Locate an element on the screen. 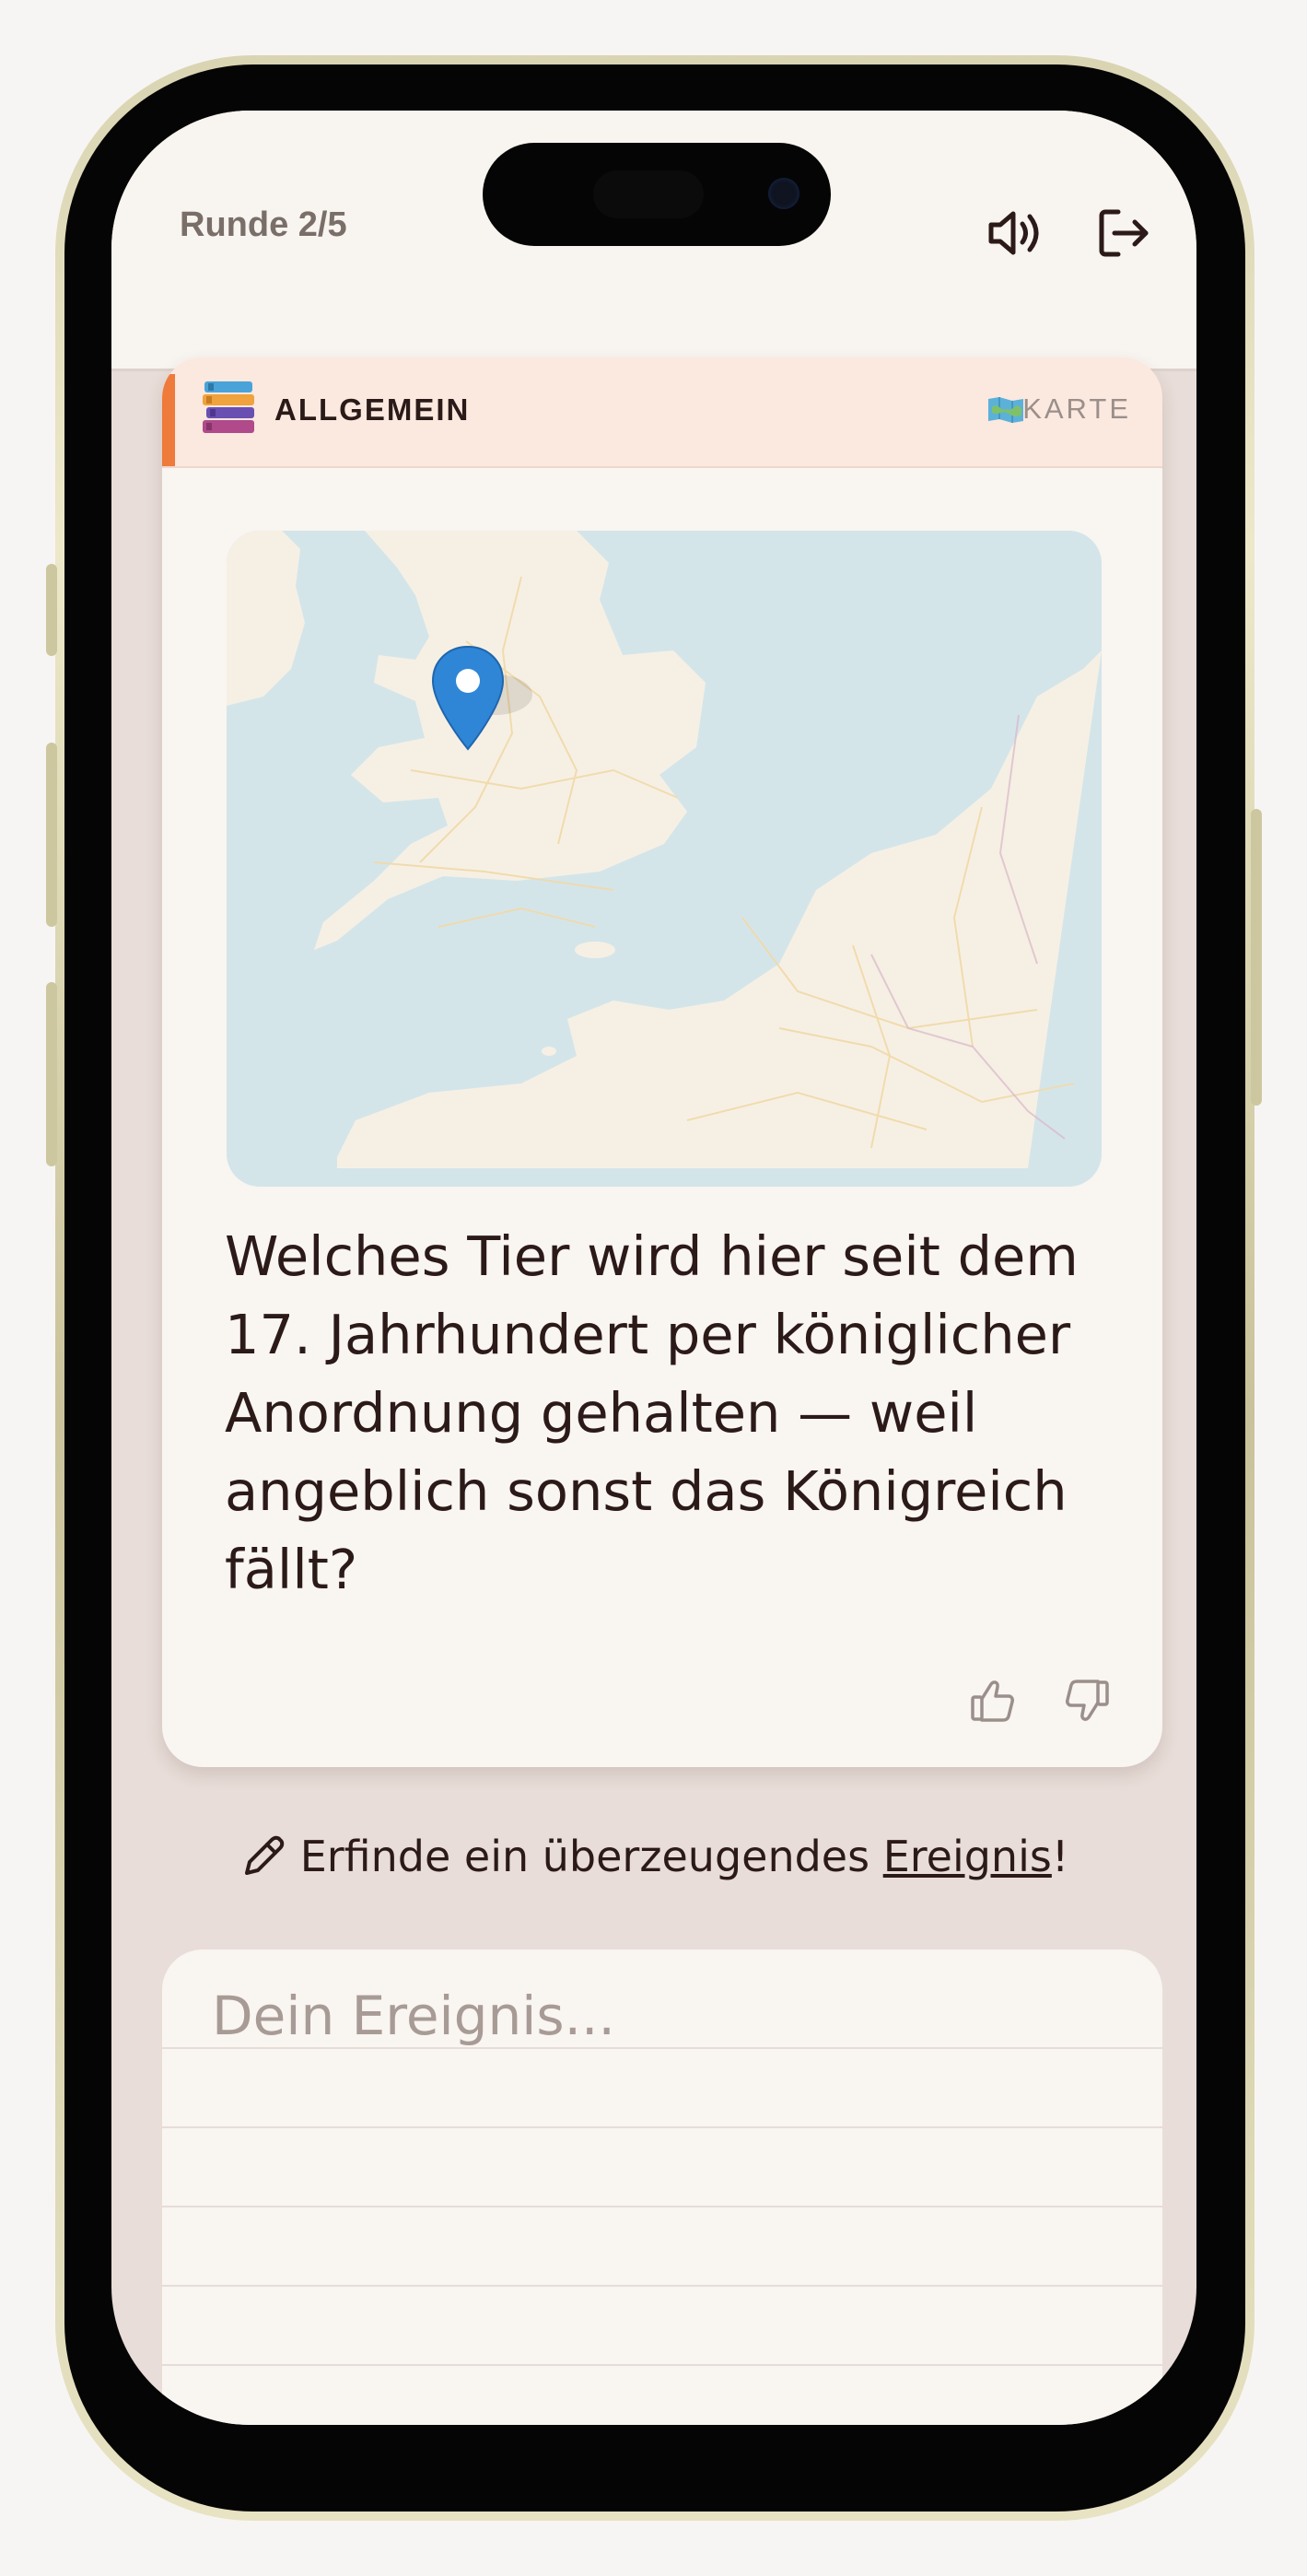  speaker-icon is located at coordinates (1014, 233).